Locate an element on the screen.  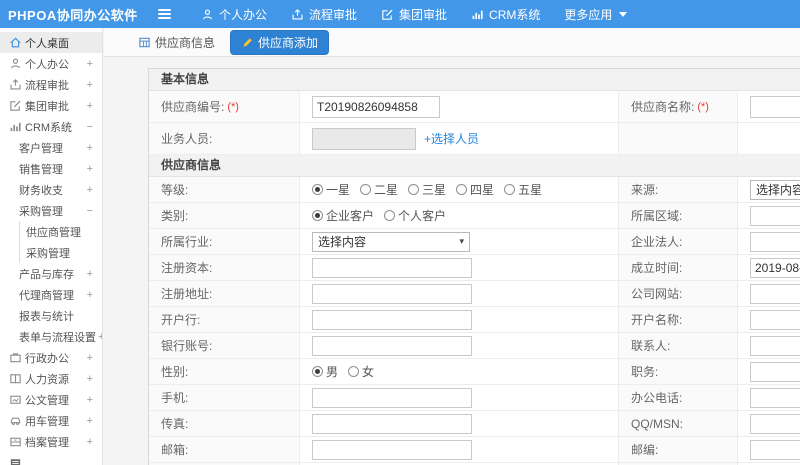
sidebar-item-admin-office: 行政办公 + is located at coordinates (51, 357).